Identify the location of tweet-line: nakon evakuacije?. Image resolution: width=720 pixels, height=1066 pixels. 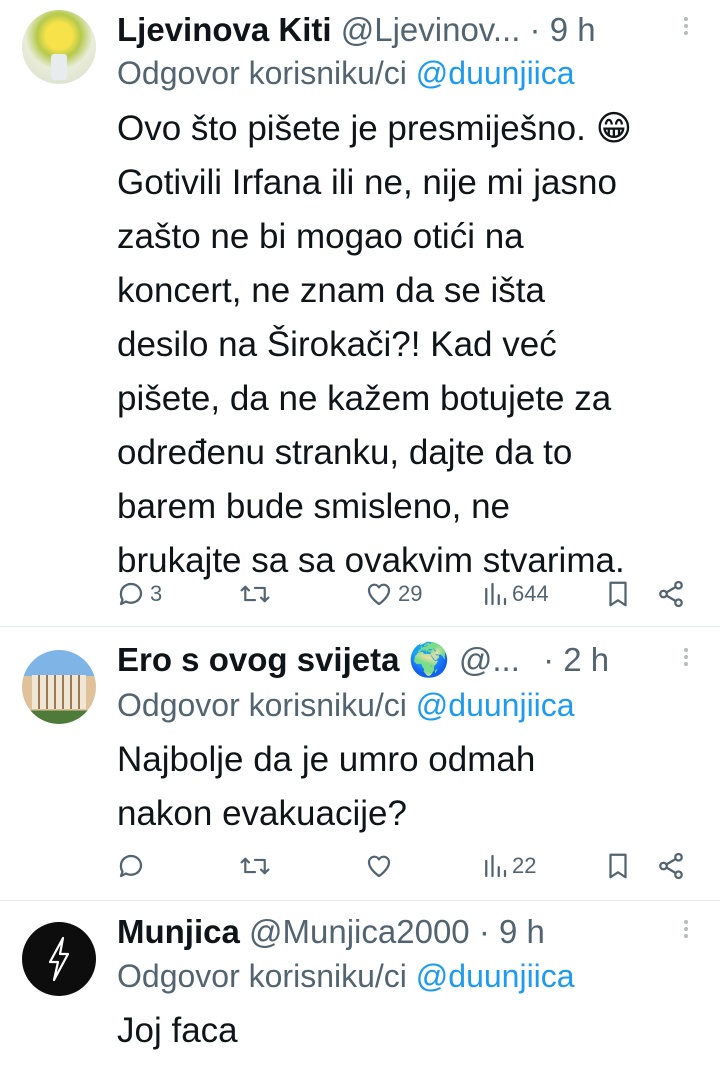
(262, 813).